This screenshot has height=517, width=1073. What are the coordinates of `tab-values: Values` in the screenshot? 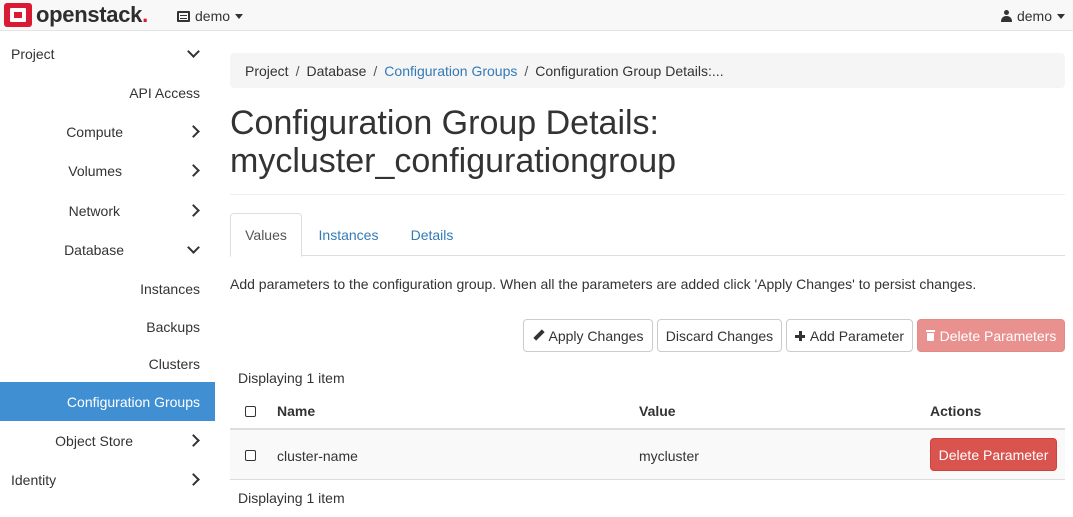 It's located at (266, 235).